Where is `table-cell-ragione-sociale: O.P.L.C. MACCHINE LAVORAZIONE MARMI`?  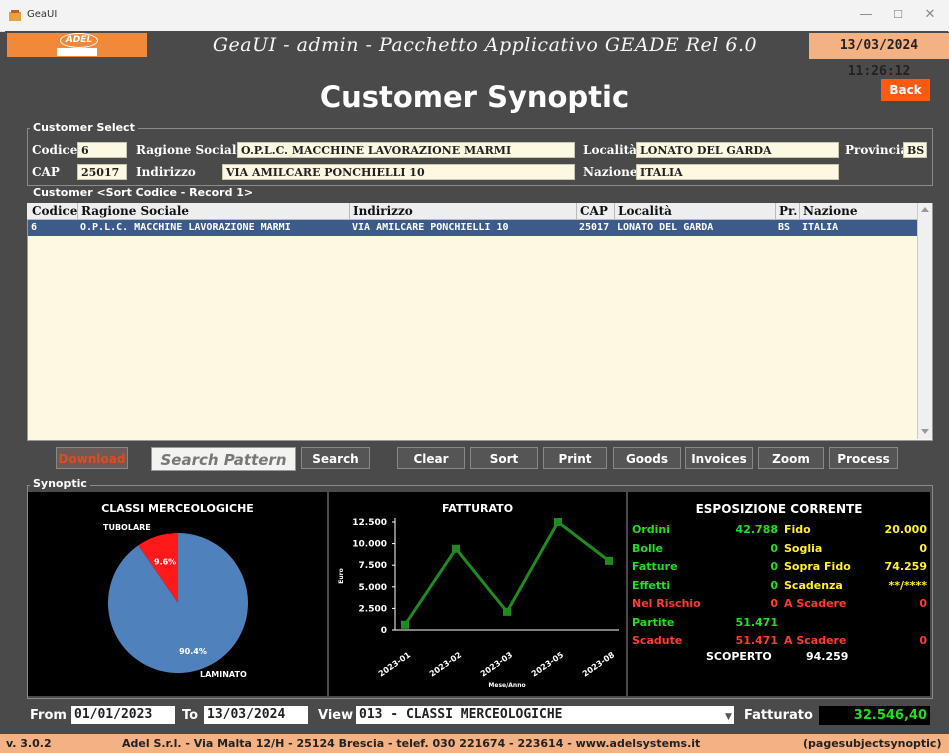
table-cell-ragione-sociale: O.P.L.C. MACCHINE LAVORAZIONE MARMI is located at coordinates (185, 227).